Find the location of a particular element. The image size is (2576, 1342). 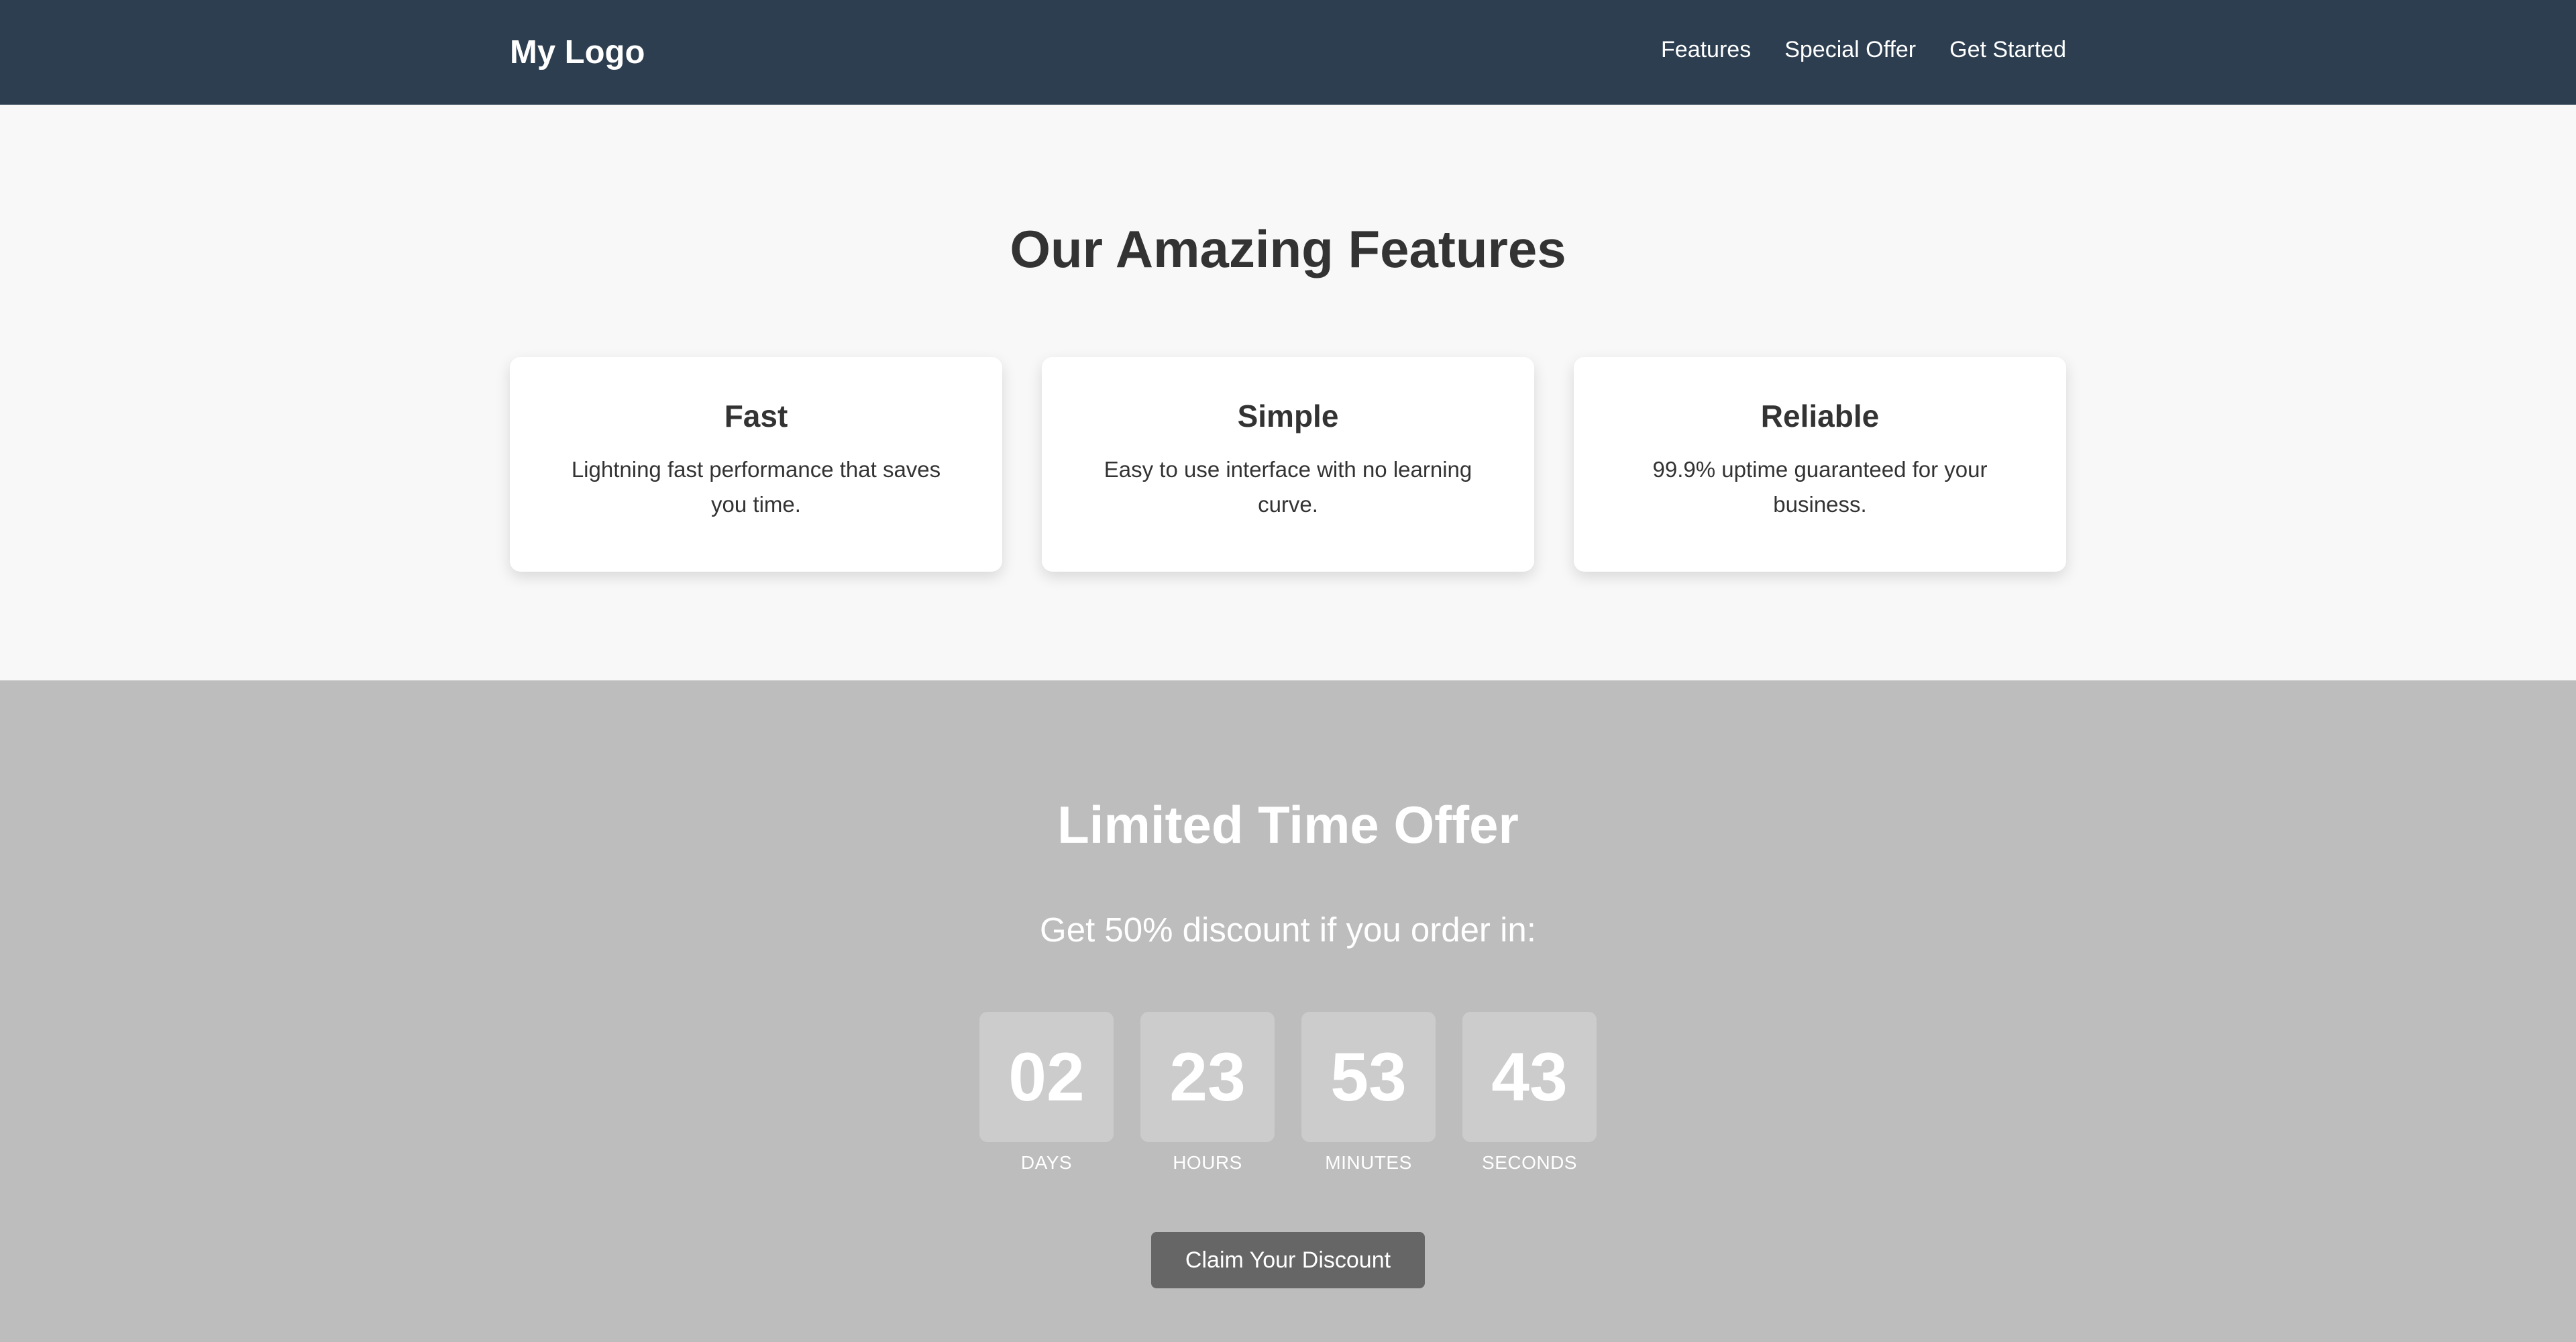

main-nav: Features Special Offer Get Started is located at coordinates (1863, 49).